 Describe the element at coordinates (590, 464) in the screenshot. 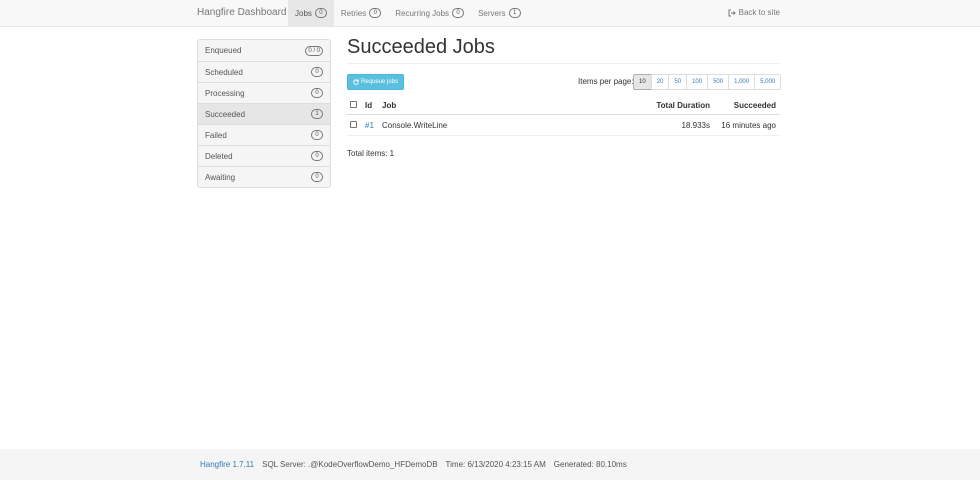

I see `generated-time: Generated: 80.10ms` at that location.